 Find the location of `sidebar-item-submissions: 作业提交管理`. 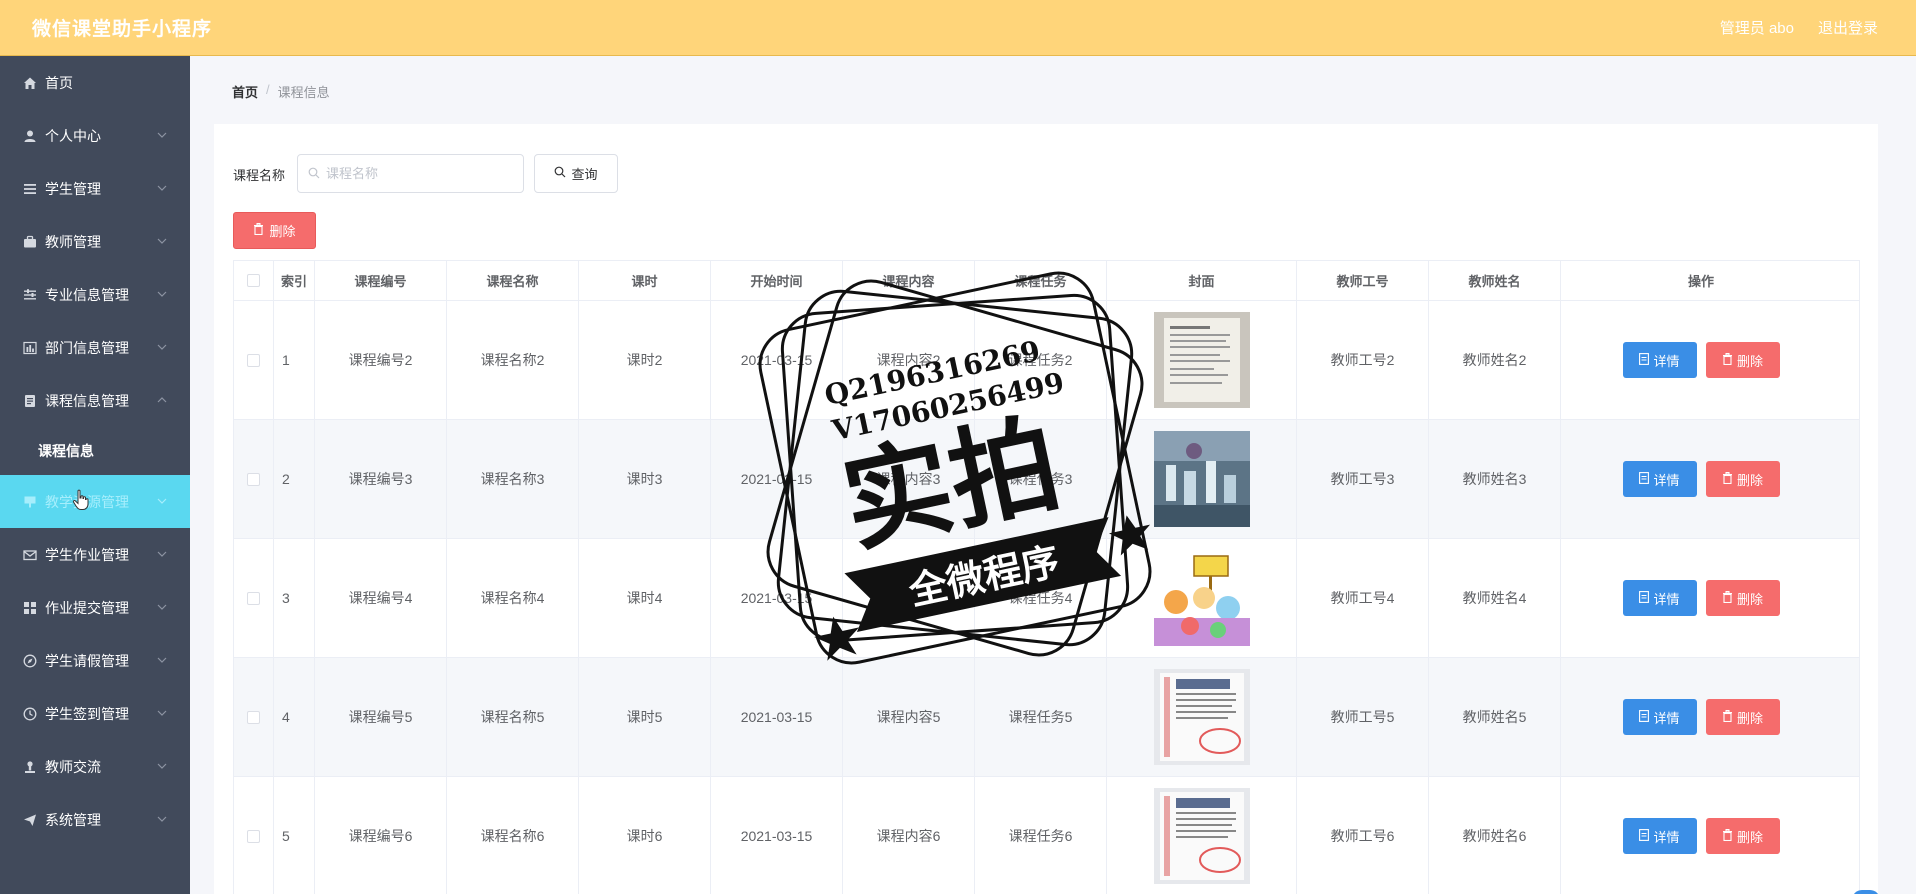

sidebar-item-submissions: 作业提交管理 is located at coordinates (95, 607).